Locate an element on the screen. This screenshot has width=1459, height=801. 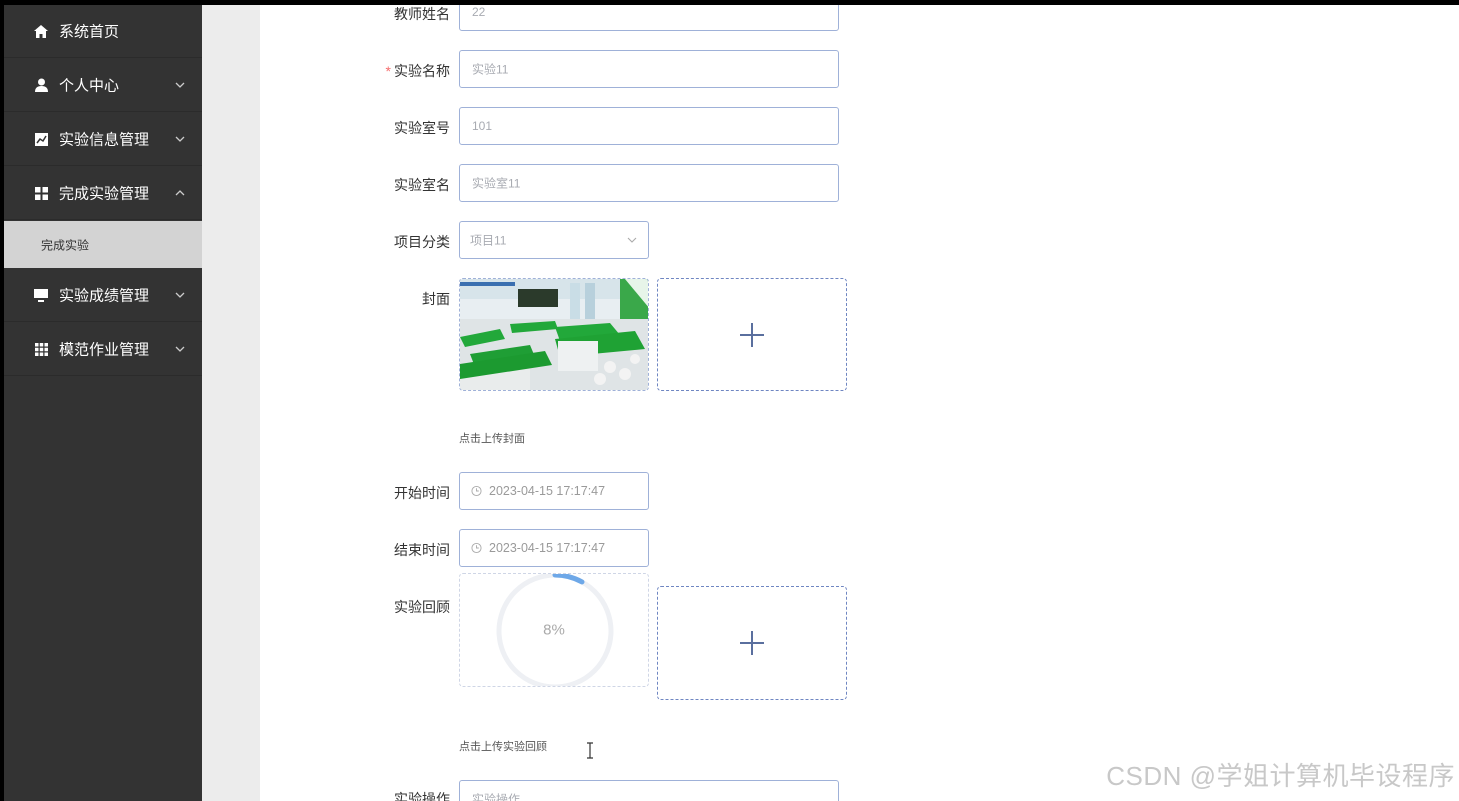
teacher-name-field: 22 is located at coordinates (649, 18).